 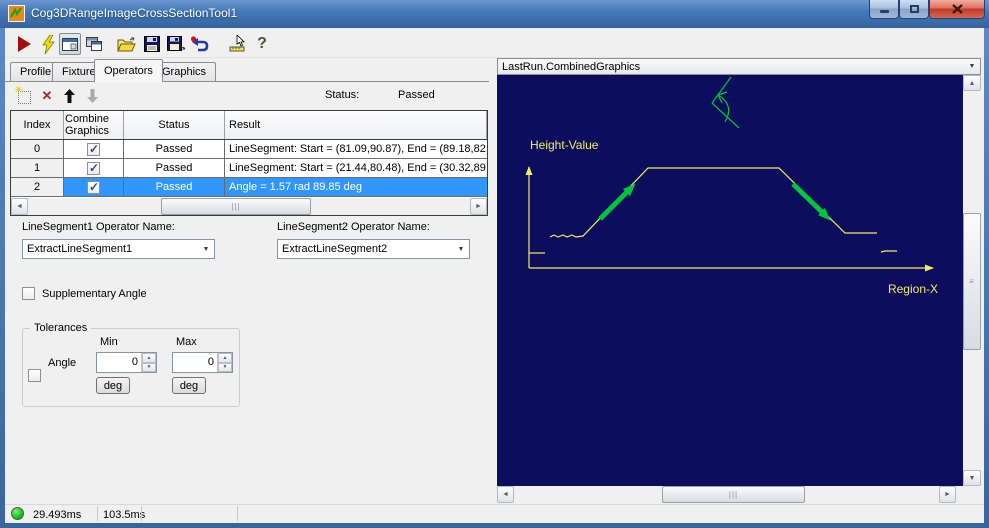 I want to click on main-toolbar: ?, so click(x=494, y=43).